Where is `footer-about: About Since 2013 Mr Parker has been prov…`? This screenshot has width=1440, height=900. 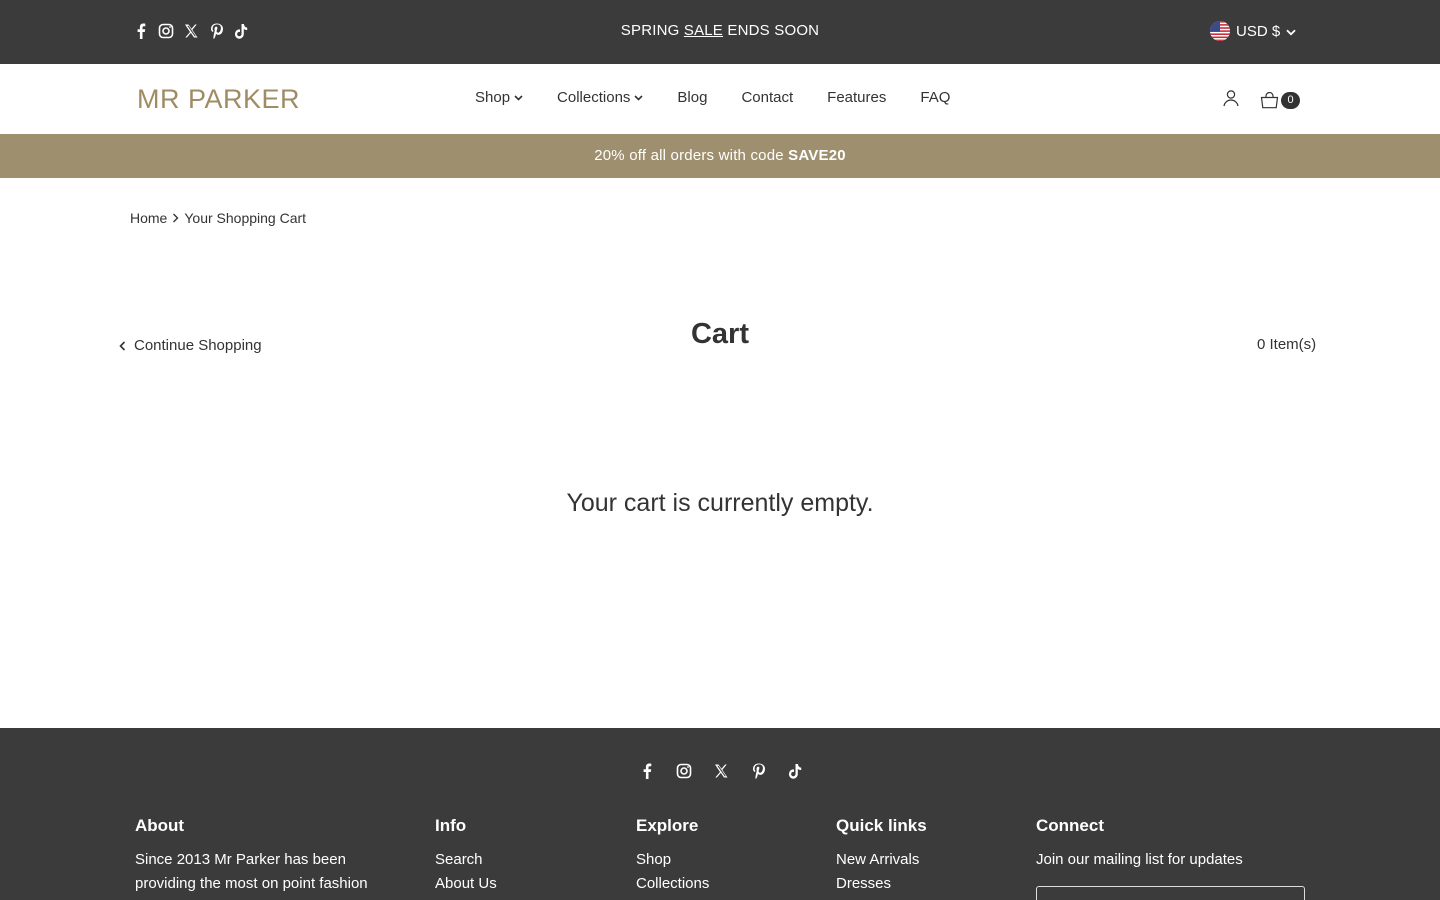
footer-about: About Since 2013 Mr Parker has been prov… is located at coordinates (251, 856).